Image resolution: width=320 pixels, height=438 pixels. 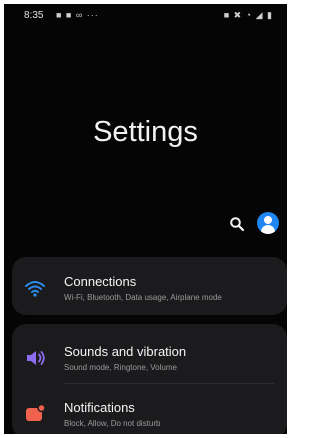 I want to click on notifications-icon, so click(x=36, y=412).